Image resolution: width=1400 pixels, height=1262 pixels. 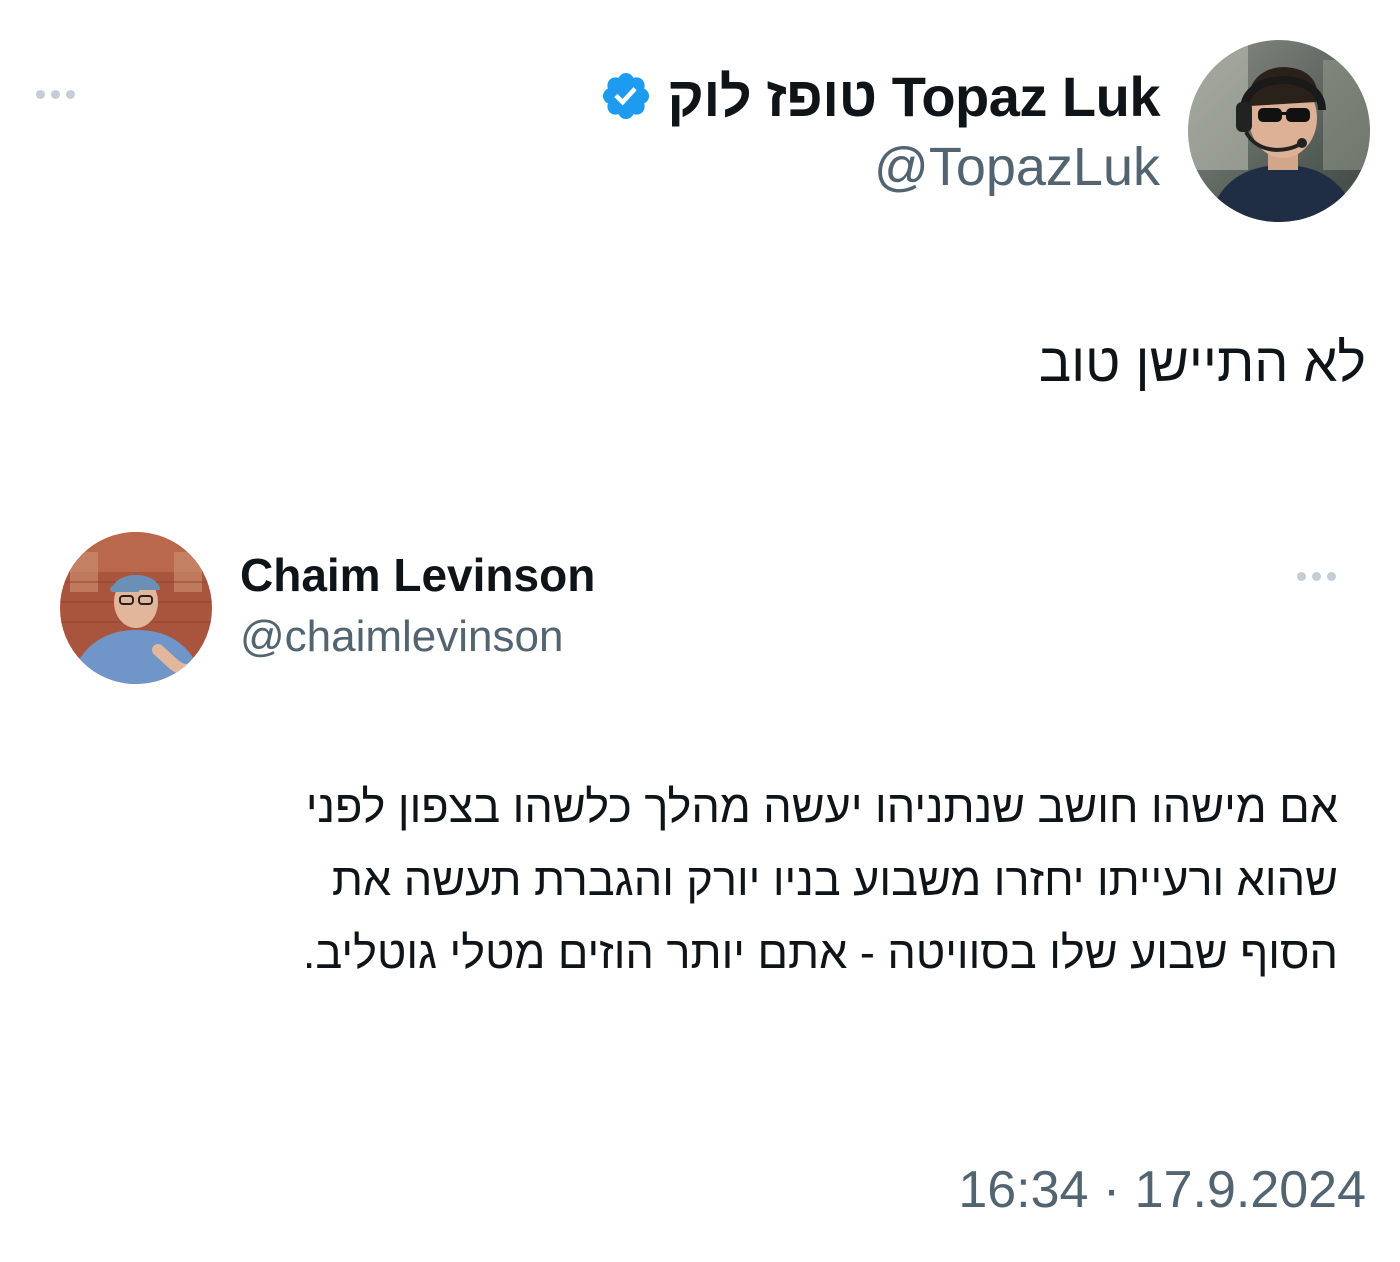 I want to click on avatar-image, so click(x=1279, y=131).